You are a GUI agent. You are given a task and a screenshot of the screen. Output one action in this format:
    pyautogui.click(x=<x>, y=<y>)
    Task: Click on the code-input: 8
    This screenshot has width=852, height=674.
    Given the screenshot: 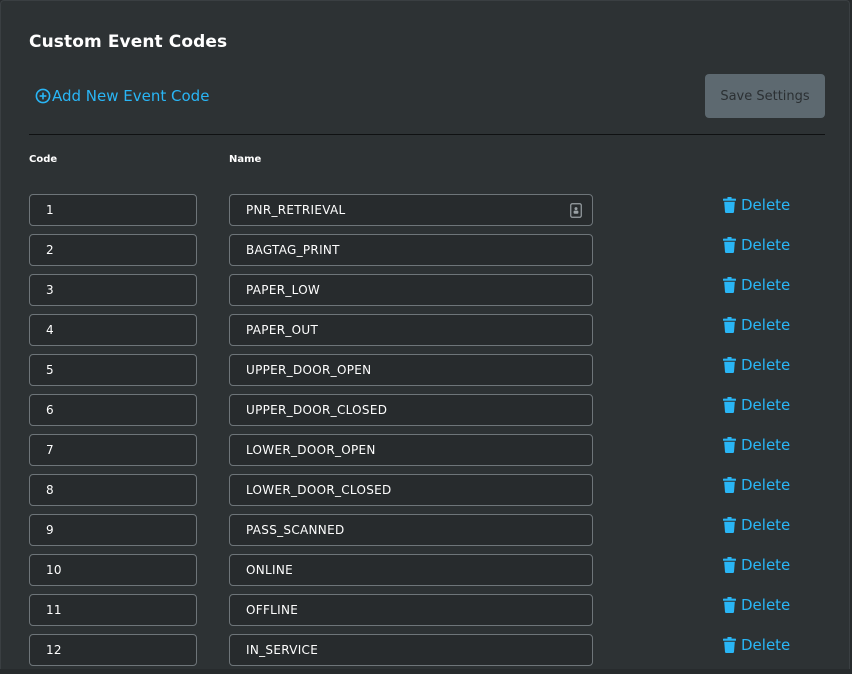 What is the action you would take?
    pyautogui.click(x=113, y=490)
    